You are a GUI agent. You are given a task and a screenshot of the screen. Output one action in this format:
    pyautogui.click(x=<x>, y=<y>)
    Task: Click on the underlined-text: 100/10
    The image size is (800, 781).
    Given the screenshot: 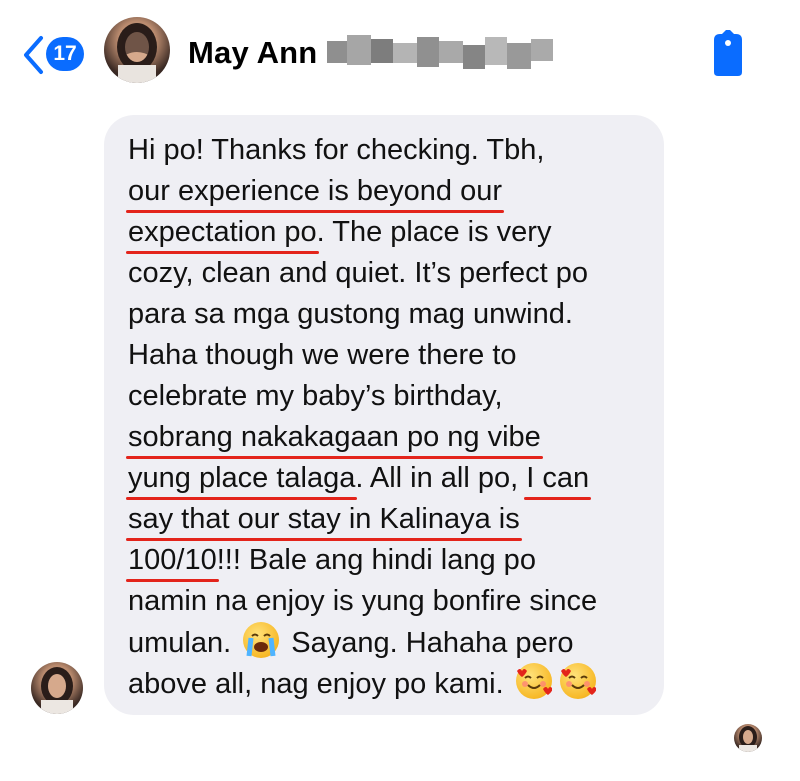 What is the action you would take?
    pyautogui.click(x=172, y=560)
    